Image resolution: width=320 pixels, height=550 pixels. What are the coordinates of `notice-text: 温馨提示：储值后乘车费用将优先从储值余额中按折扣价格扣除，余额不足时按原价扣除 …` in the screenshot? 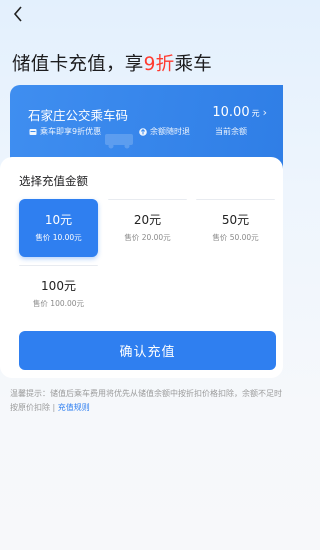 It's located at (146, 400).